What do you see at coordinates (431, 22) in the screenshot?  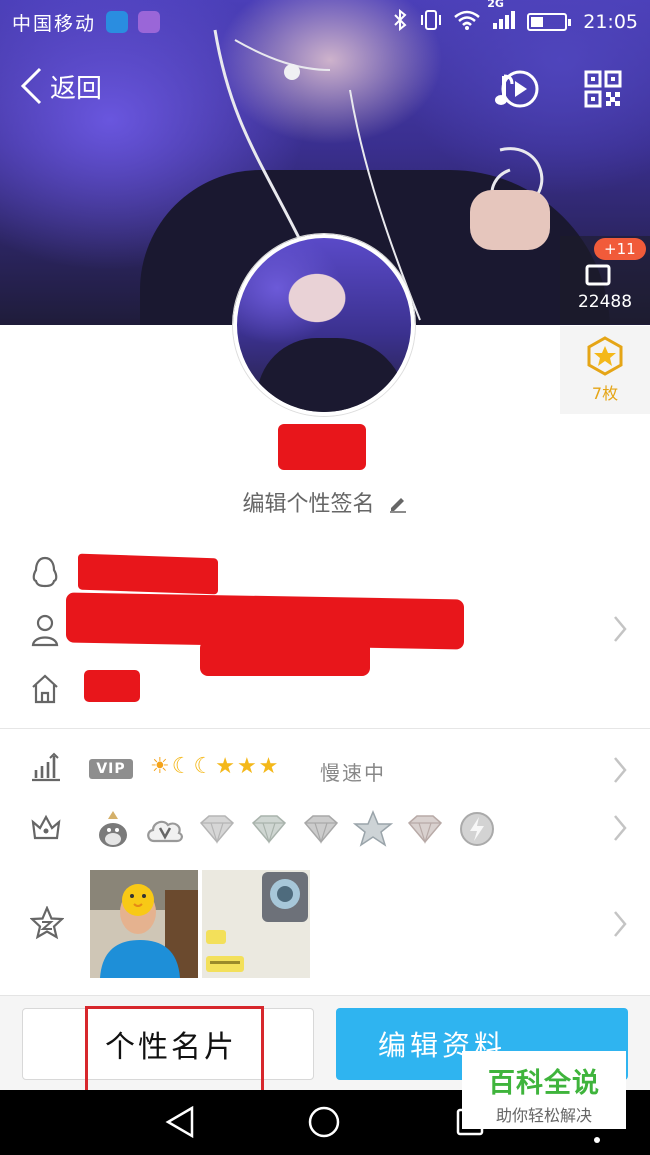 I see `vibrate-icon` at bounding box center [431, 22].